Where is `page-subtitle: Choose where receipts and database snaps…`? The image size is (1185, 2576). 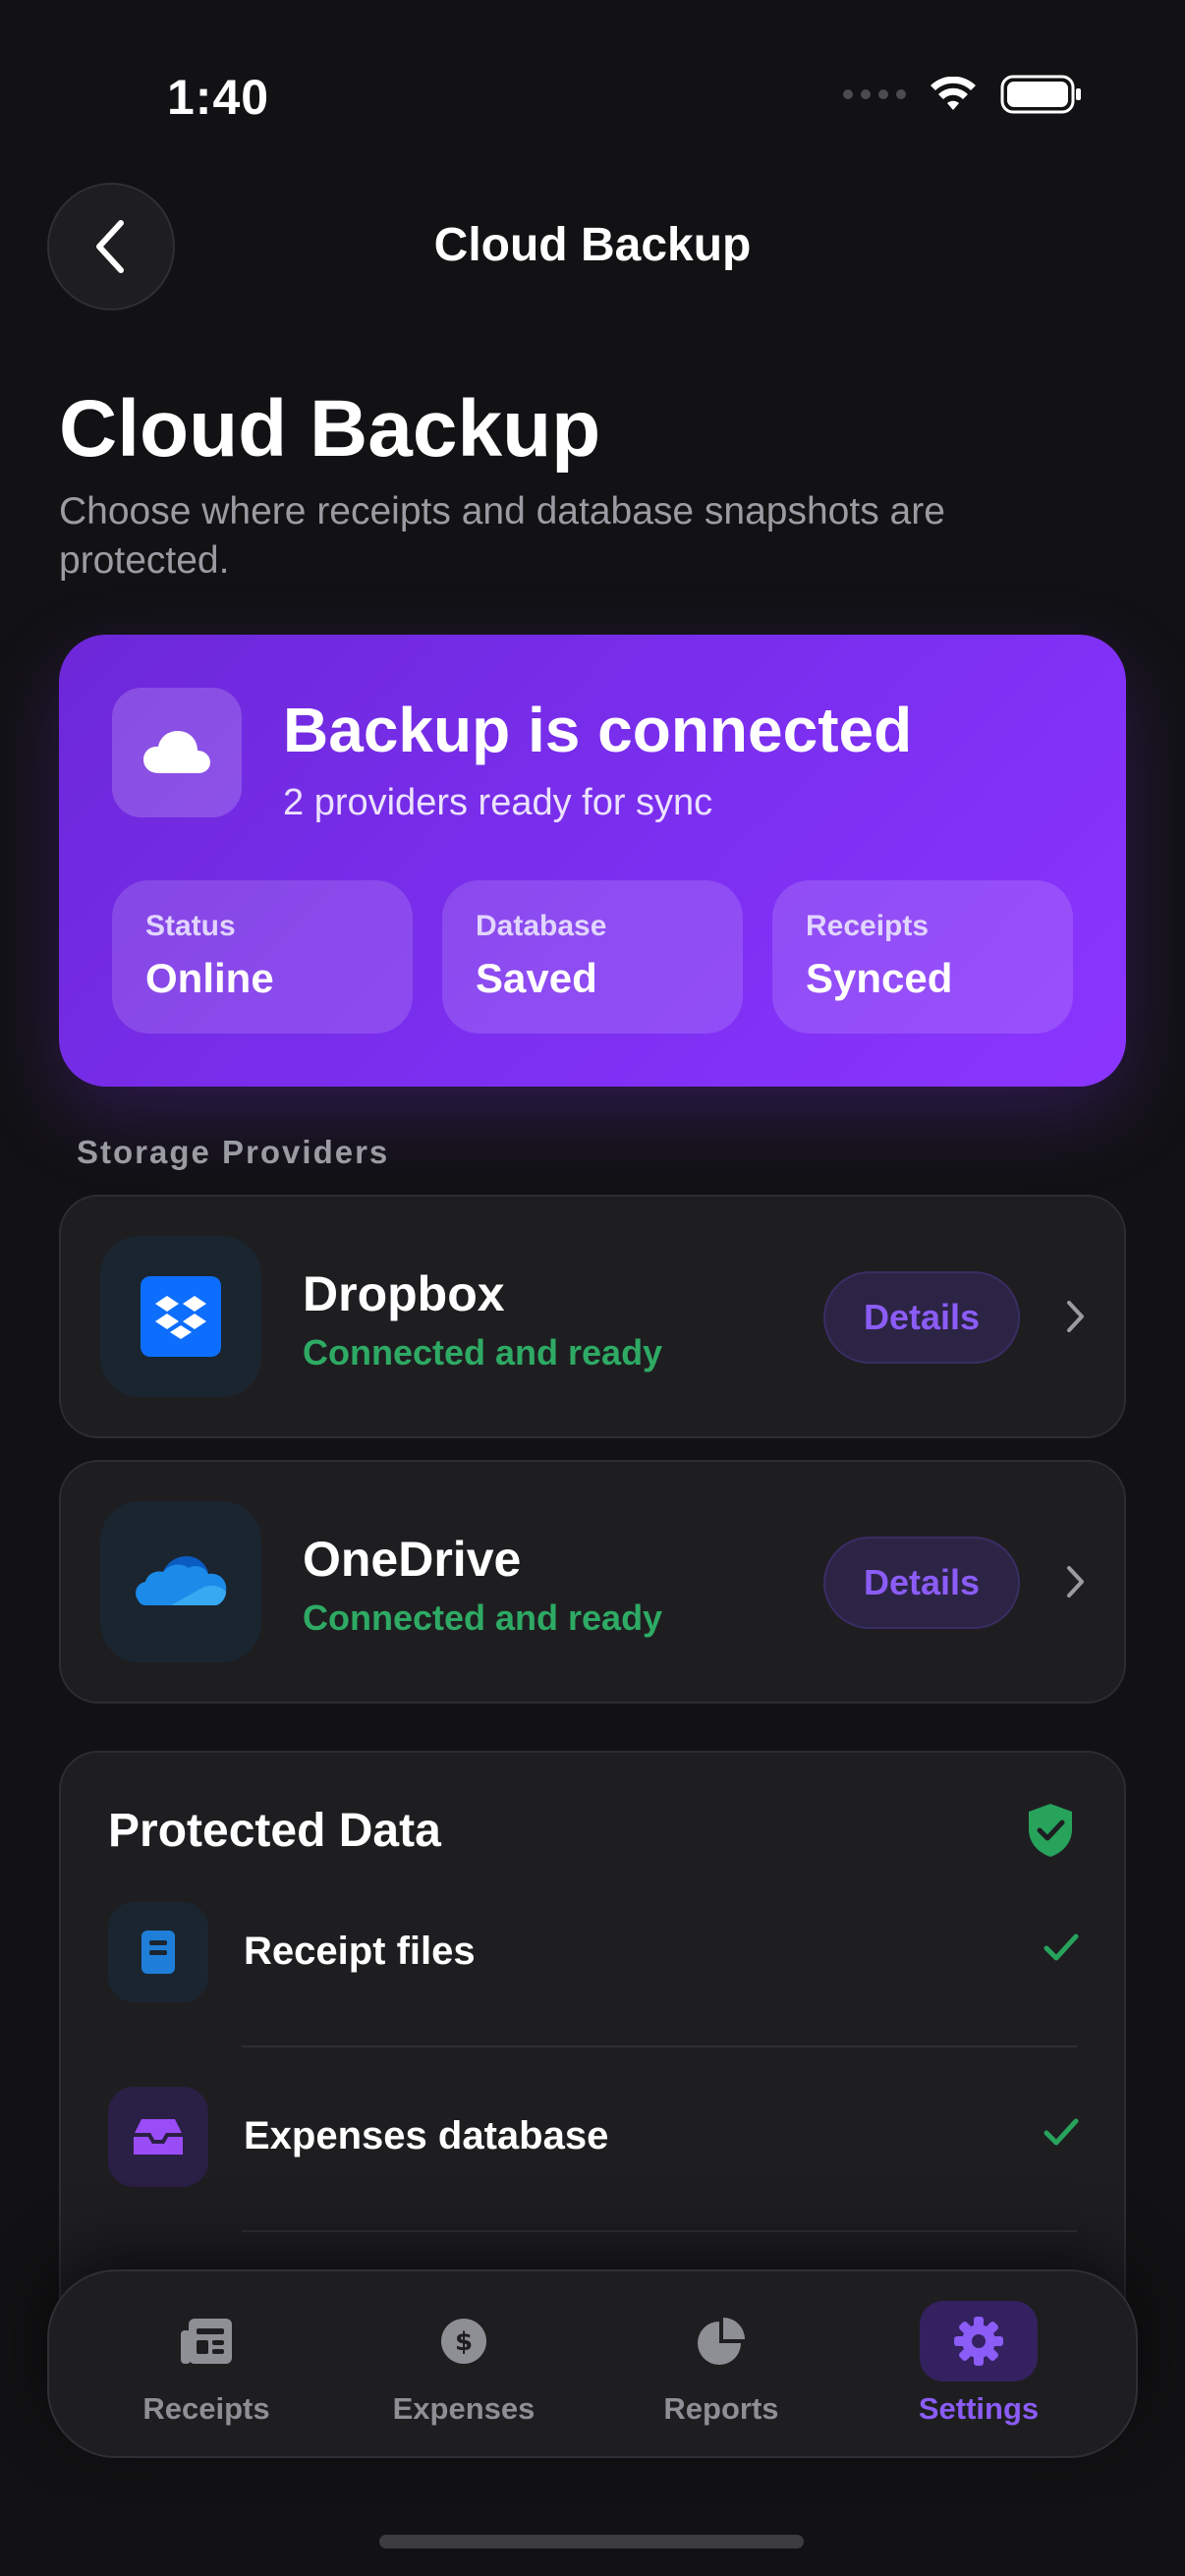
page-subtitle: Choose where receipts and database snaps… is located at coordinates (502, 536).